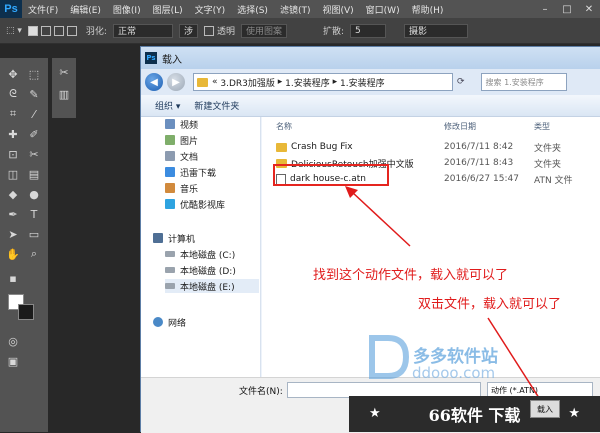  Describe the element at coordinates (411, 275) in the screenshot. I see `annotation-find-file: 找到这个动作文件，载入就可以了` at that location.